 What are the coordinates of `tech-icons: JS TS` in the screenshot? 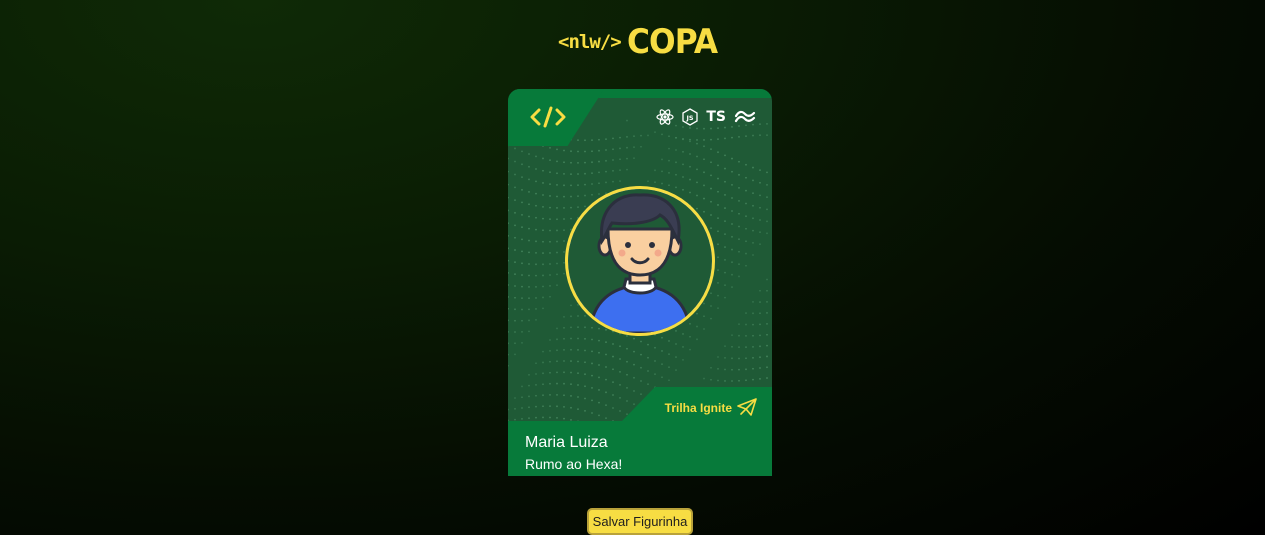 It's located at (706, 117).